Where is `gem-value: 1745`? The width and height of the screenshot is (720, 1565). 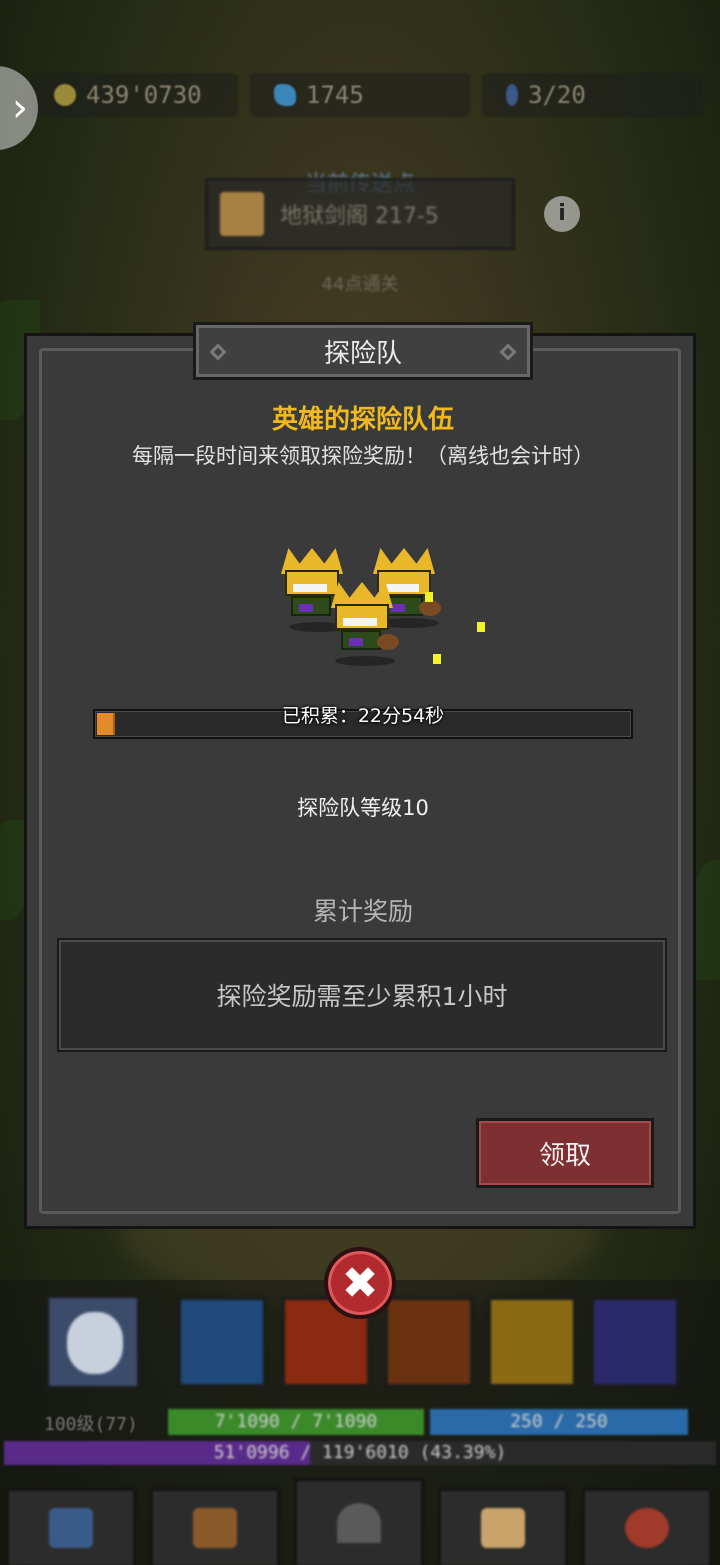
gem-value: 1745 is located at coordinates (335, 95).